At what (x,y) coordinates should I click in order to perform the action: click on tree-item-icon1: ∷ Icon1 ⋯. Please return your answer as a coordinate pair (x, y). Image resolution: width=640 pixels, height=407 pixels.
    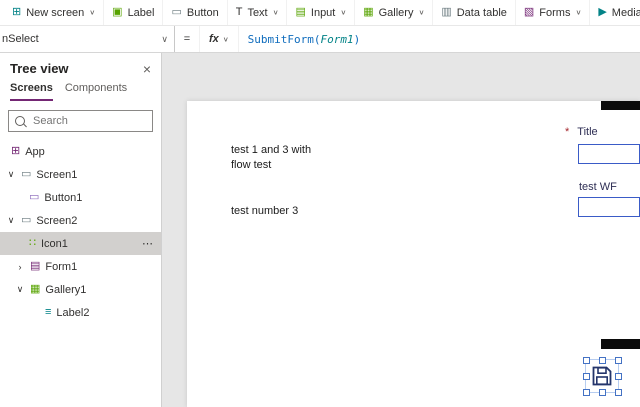
    Looking at the image, I should click on (80, 243).